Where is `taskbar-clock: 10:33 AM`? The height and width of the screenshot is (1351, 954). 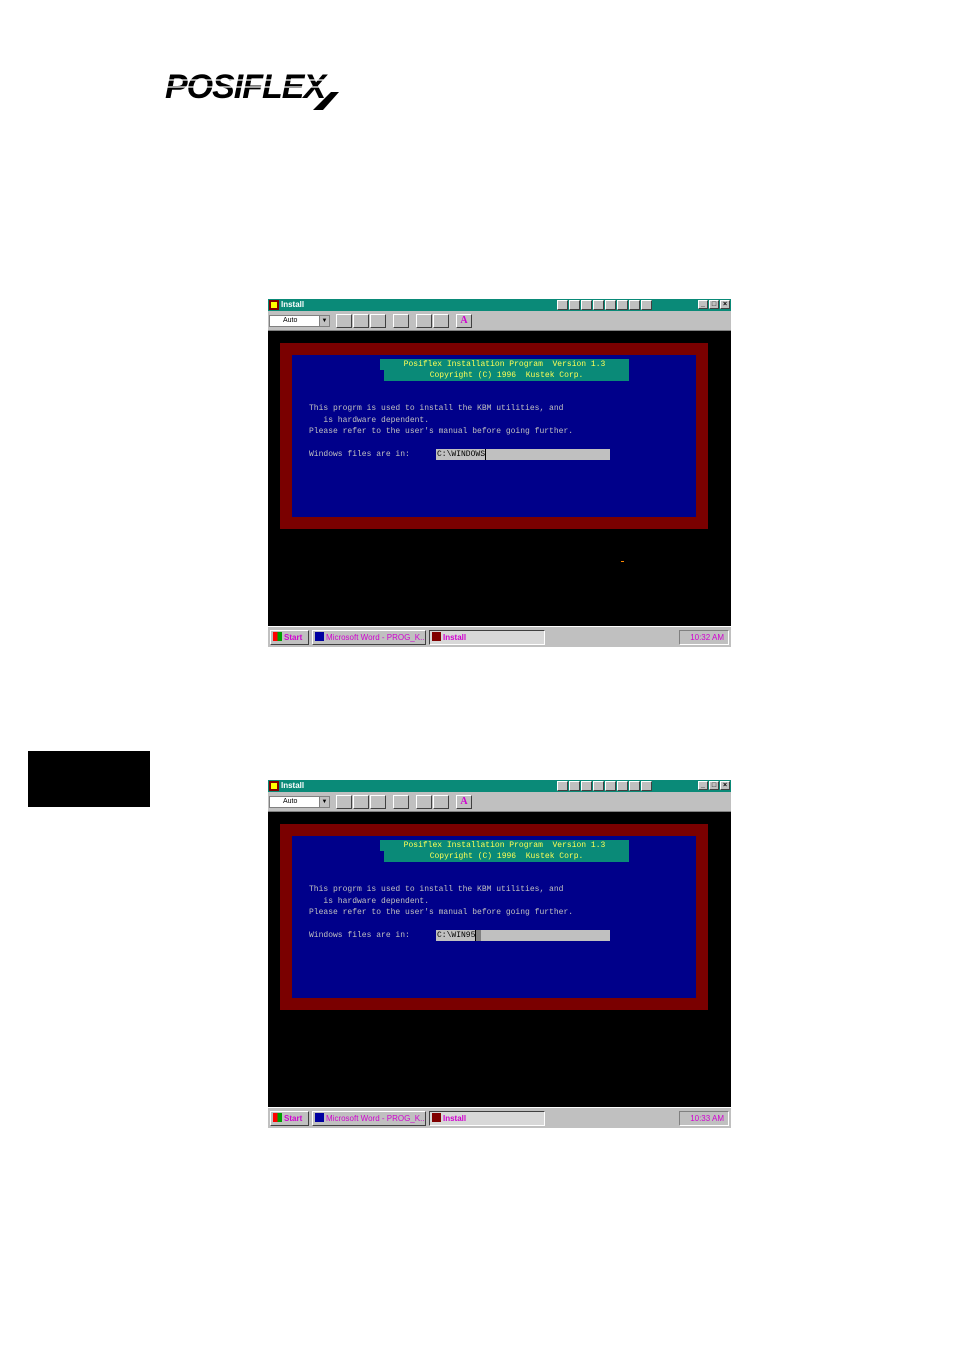 taskbar-clock: 10:33 AM is located at coordinates (704, 1118).